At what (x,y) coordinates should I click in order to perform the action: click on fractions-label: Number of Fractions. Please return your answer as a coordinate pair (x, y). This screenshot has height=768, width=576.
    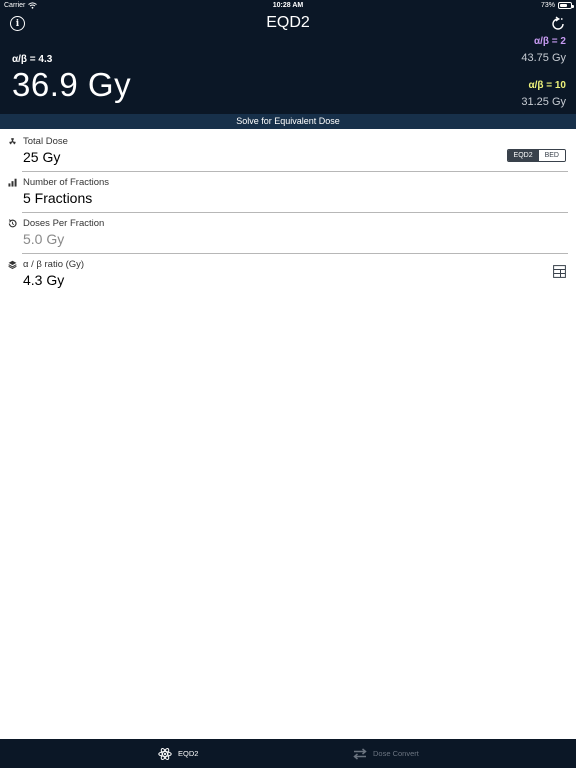
    Looking at the image, I should click on (66, 182).